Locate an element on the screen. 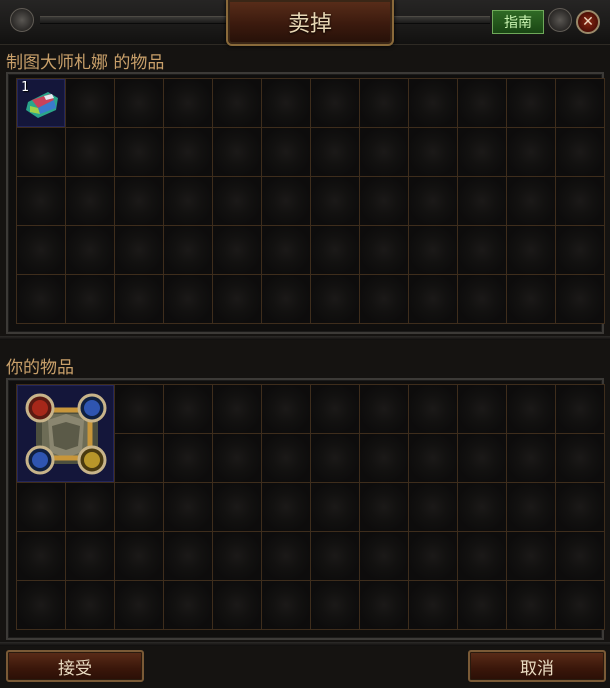 Image resolution: width=610 pixels, height=688 pixels. guide-button: 指南 is located at coordinates (518, 22).